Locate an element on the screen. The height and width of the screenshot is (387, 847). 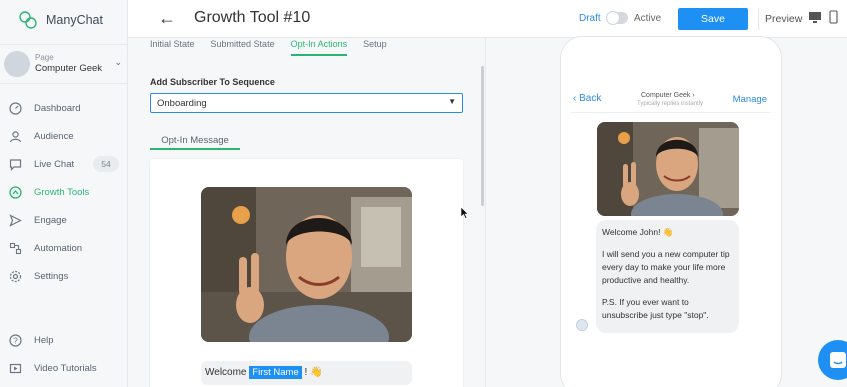
dashboard-icon is located at coordinates (15, 108).